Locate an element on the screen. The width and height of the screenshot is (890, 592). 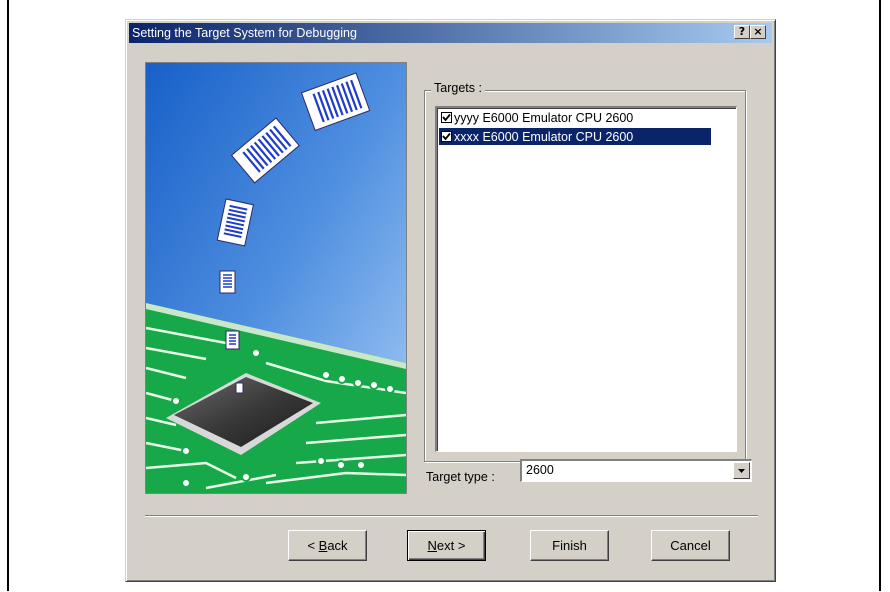
cancel-button: Cancel is located at coordinates (690, 545).